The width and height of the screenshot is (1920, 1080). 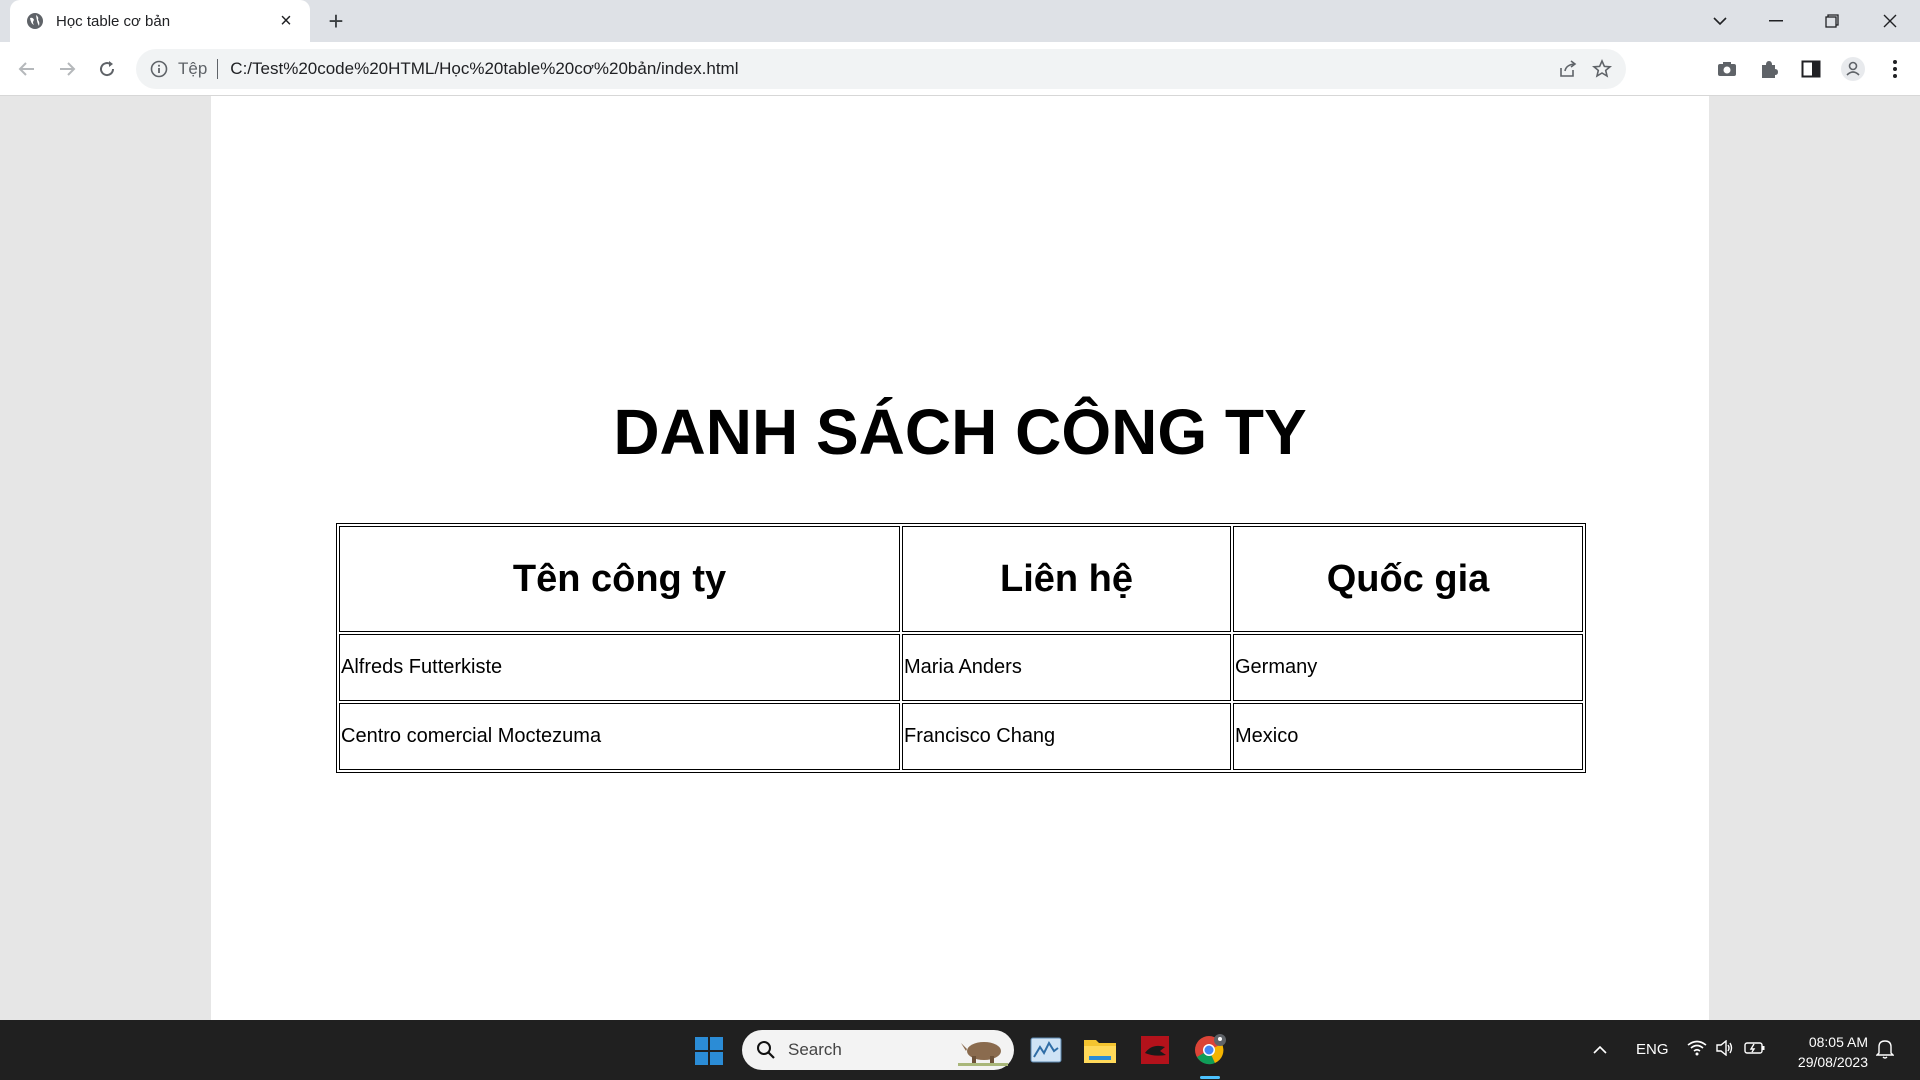 What do you see at coordinates (1720, 21) in the screenshot?
I see `tab-search-icon` at bounding box center [1720, 21].